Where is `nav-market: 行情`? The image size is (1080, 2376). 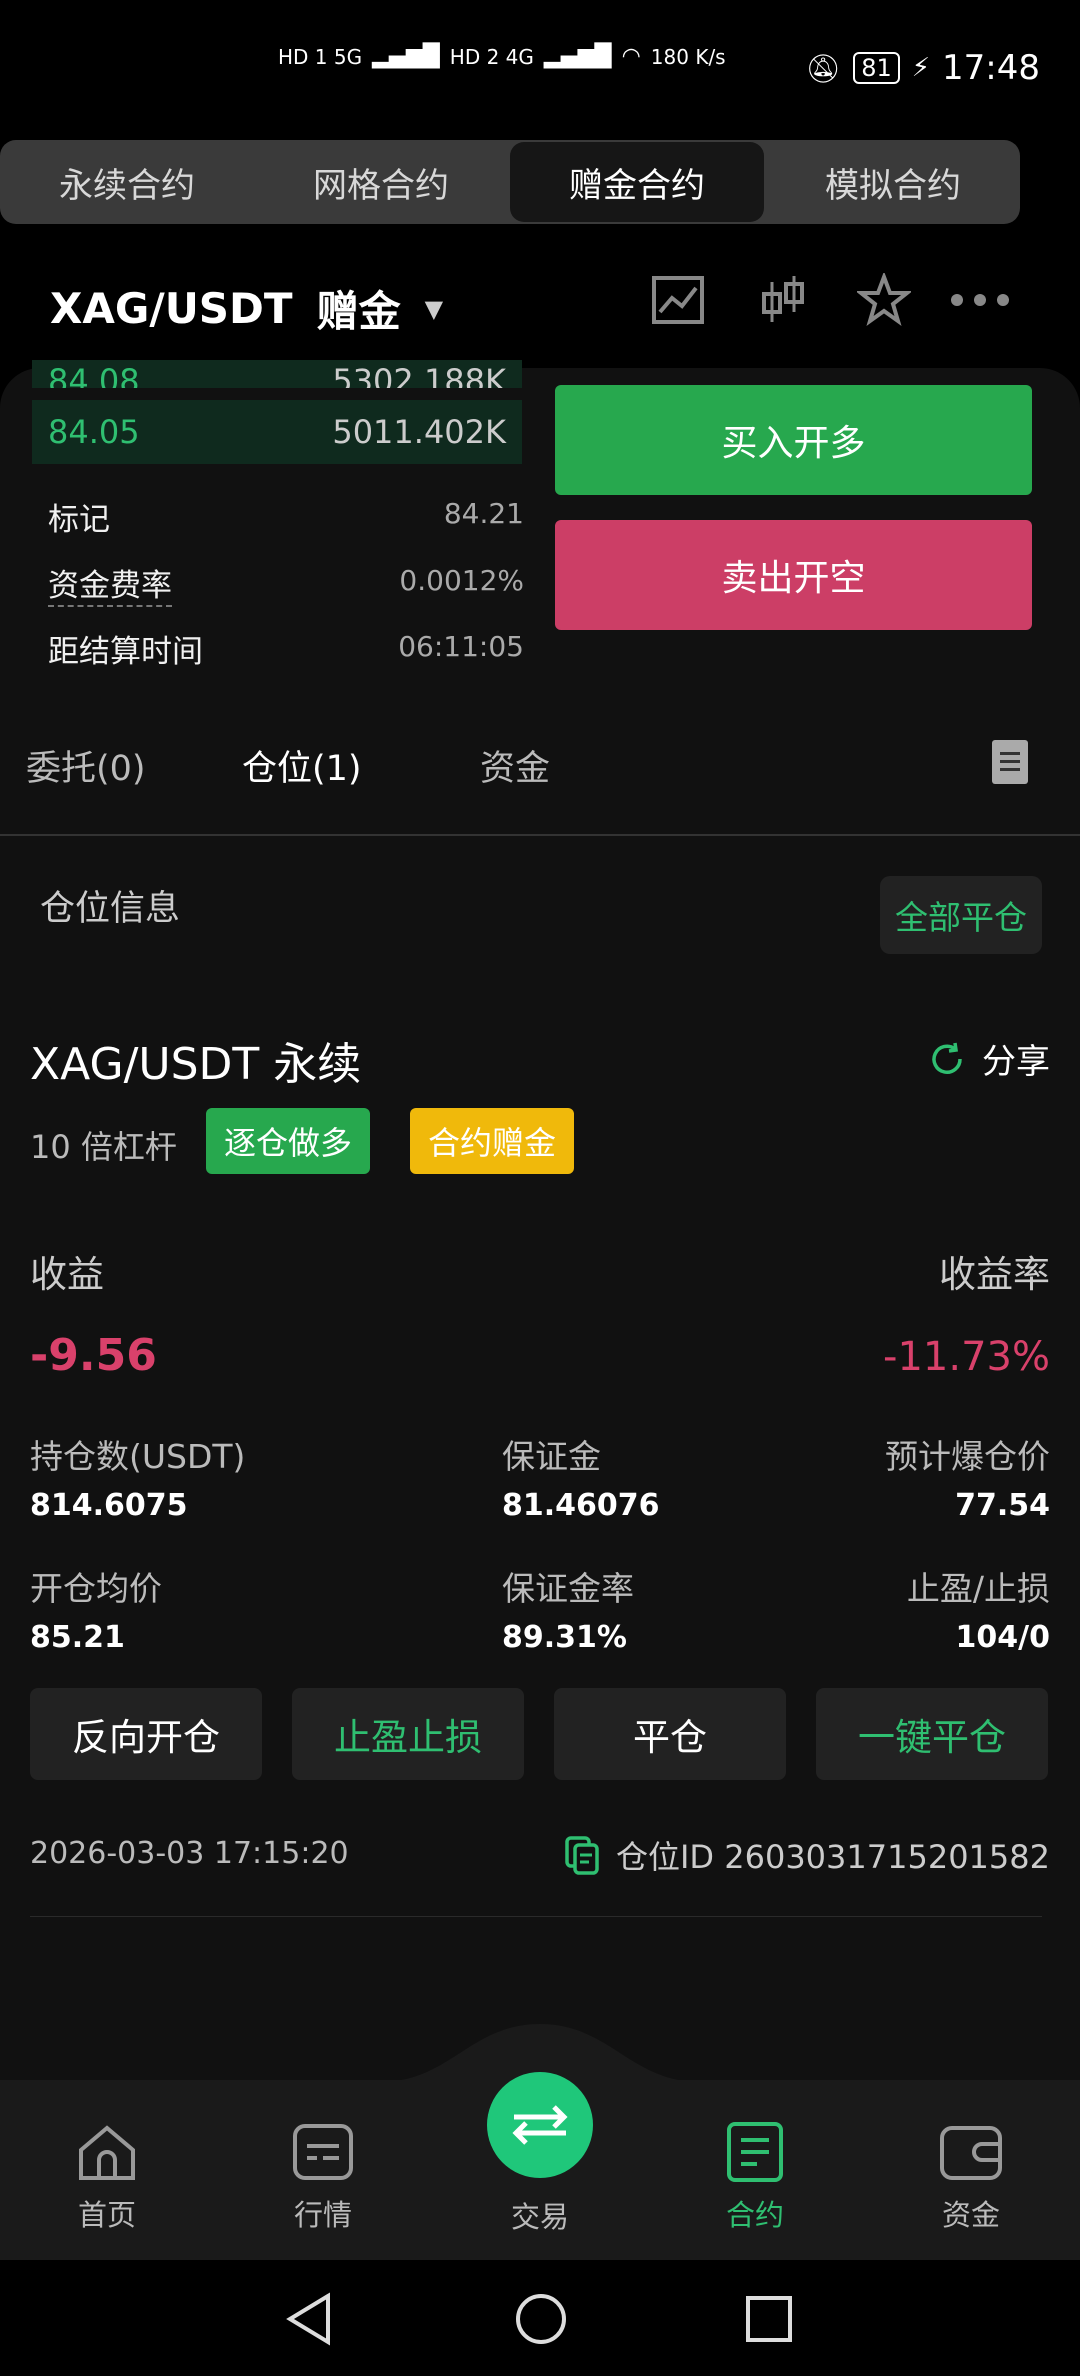 nav-market: 行情 is located at coordinates (323, 2177).